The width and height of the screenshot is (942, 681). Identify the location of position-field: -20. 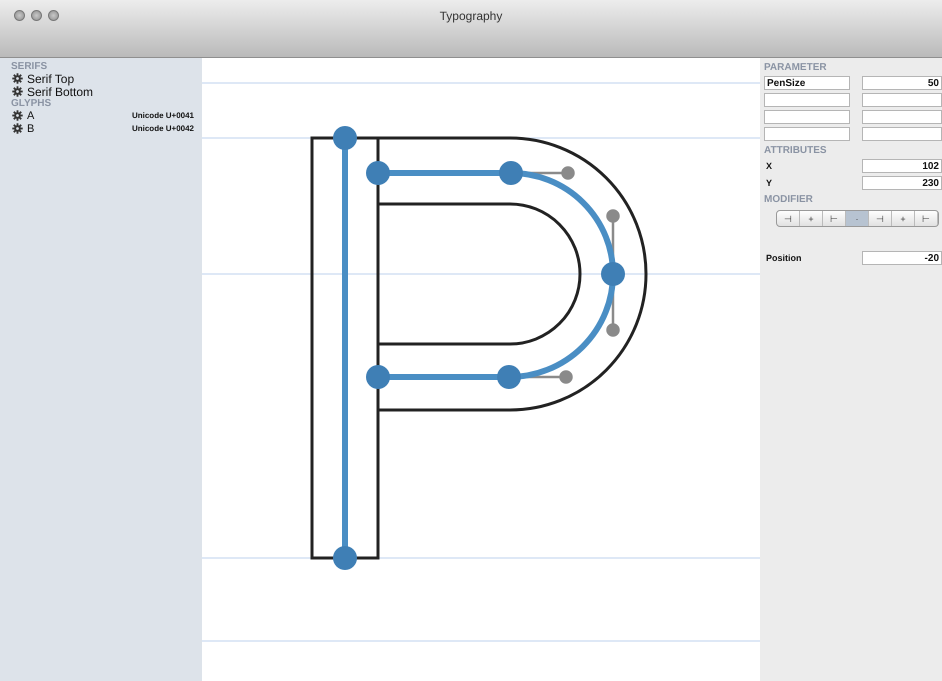
(902, 258).